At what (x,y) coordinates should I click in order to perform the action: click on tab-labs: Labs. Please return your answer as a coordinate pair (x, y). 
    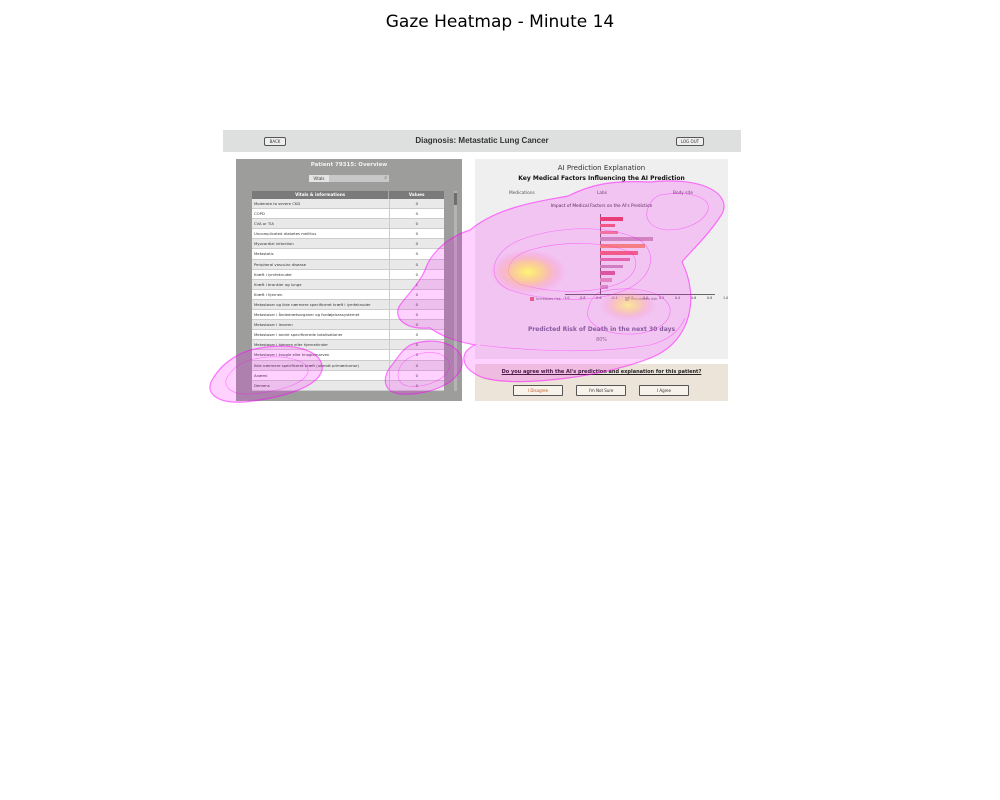
    Looking at the image, I should click on (602, 193).